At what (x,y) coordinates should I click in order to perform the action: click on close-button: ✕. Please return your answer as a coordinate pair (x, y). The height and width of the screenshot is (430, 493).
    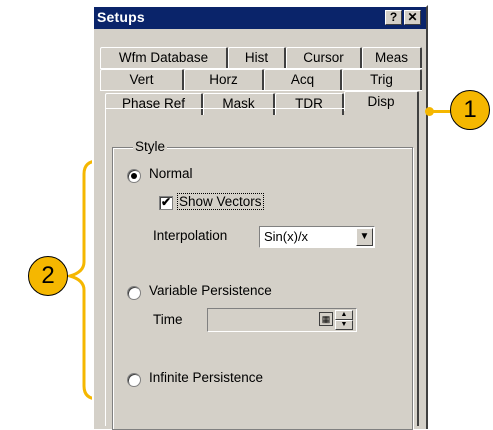
    Looking at the image, I should click on (412, 17).